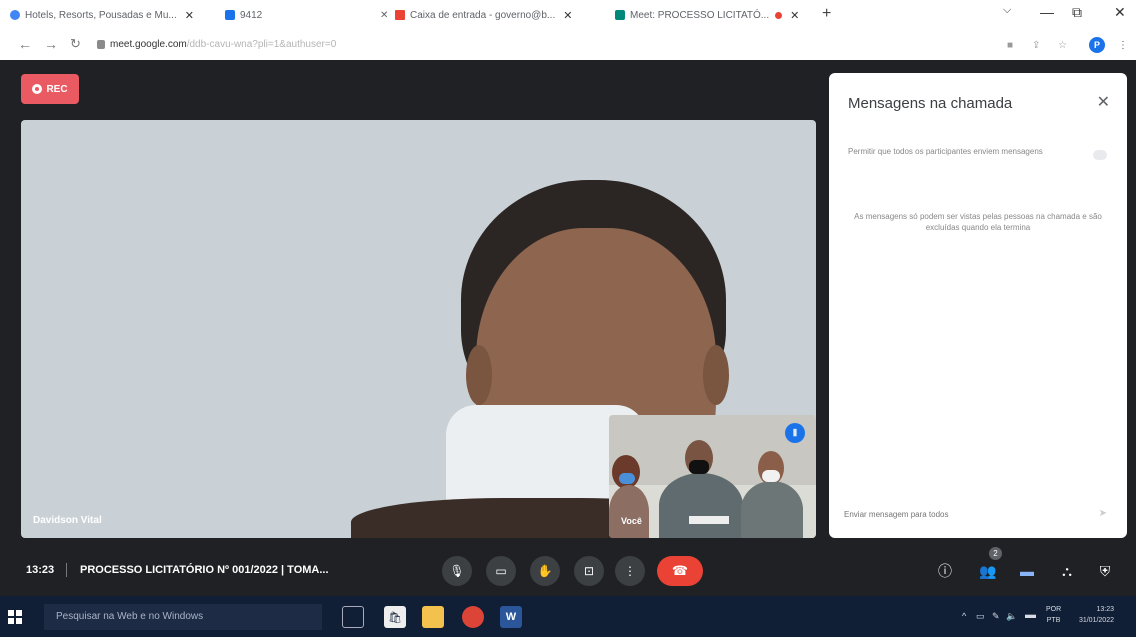 This screenshot has width=1136, height=637. What do you see at coordinates (261, 44) in the screenshot?
I see `url-path: /ddb-cavu-wna?pli=1&authuser=0` at bounding box center [261, 44].